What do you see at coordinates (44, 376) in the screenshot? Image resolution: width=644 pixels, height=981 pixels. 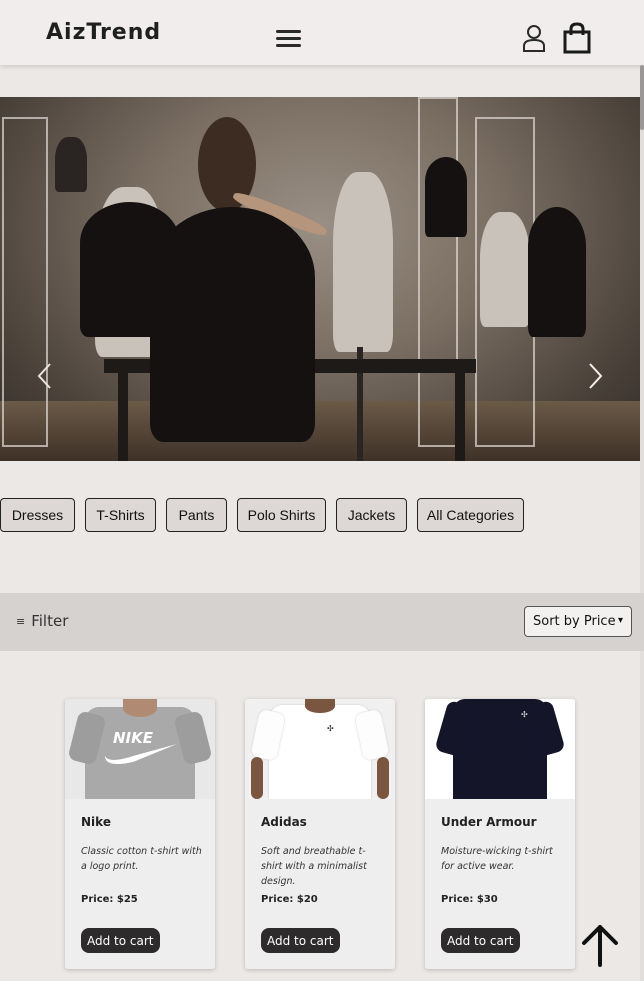 I see `chevron-left-icon` at bounding box center [44, 376].